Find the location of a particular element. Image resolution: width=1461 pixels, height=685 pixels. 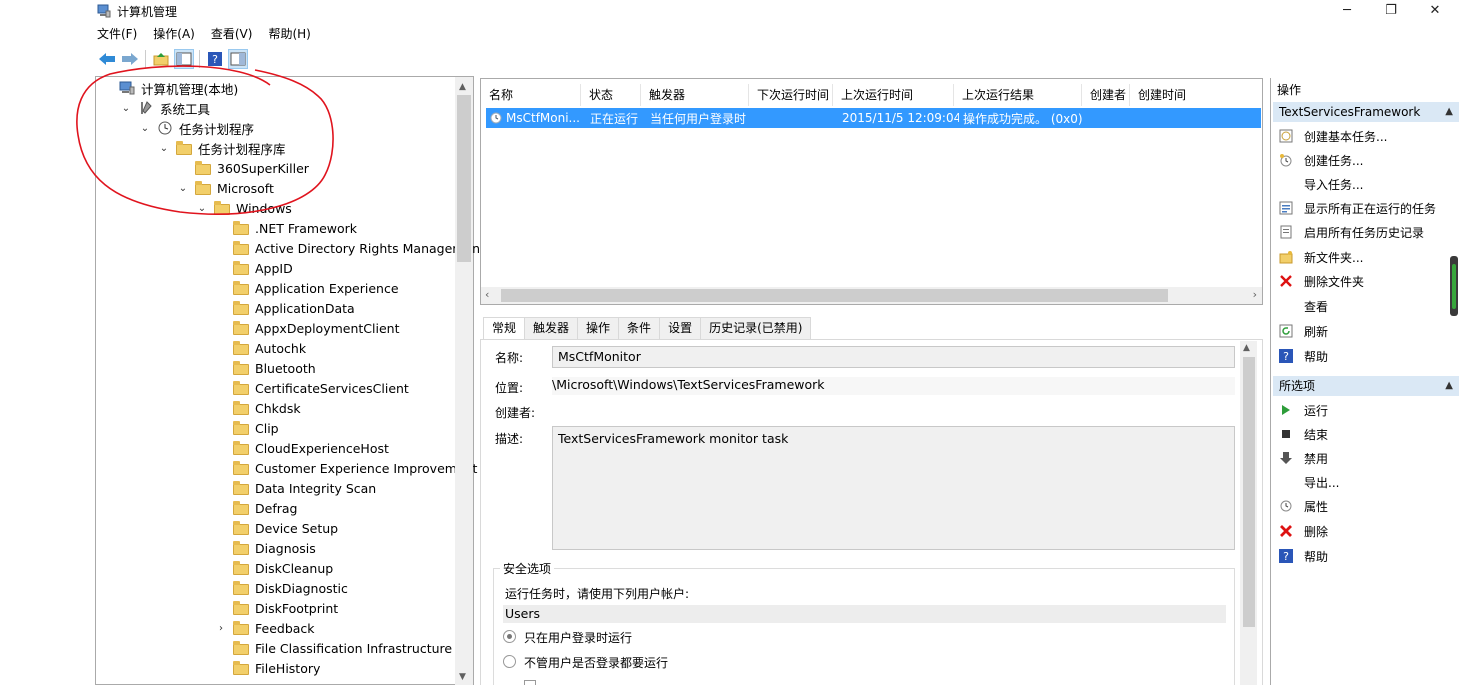

menu-action: 操作(A) is located at coordinates (174, 34).